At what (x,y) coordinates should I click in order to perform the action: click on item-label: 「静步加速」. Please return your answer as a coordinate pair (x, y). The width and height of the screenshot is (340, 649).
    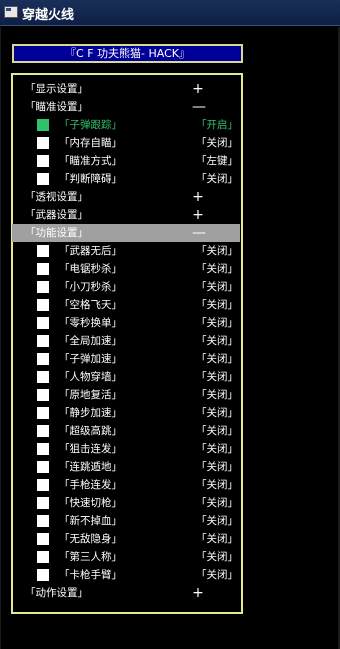
    Looking at the image, I should click on (90, 413).